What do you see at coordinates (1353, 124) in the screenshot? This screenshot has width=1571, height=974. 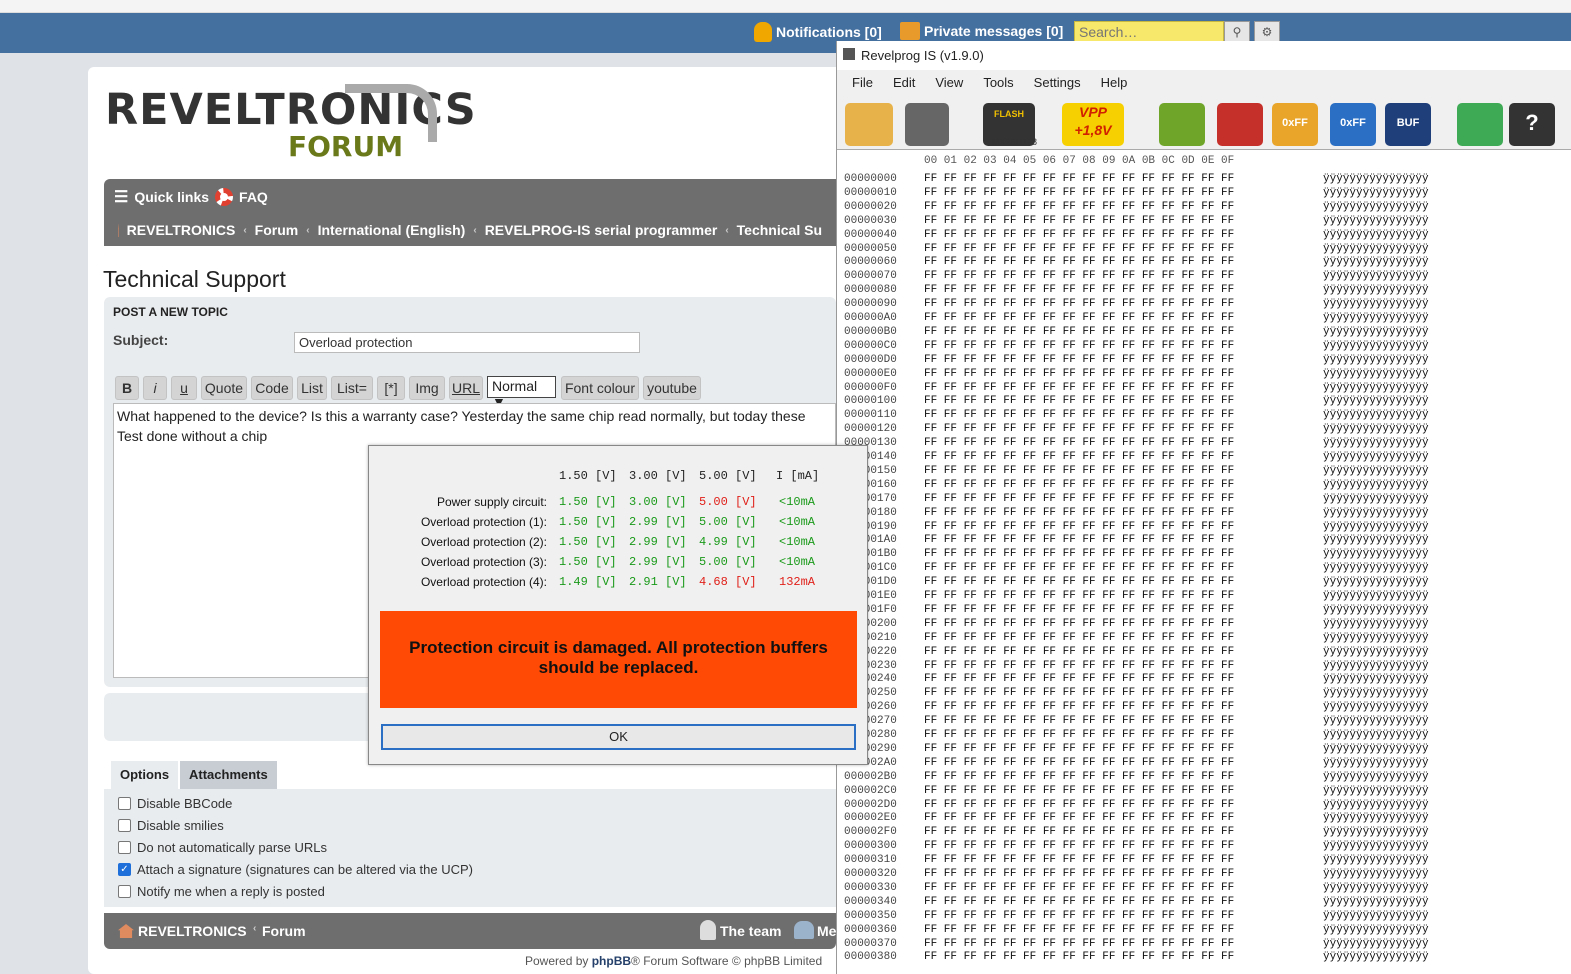 I see `blank-check-icon: 0xFF` at bounding box center [1353, 124].